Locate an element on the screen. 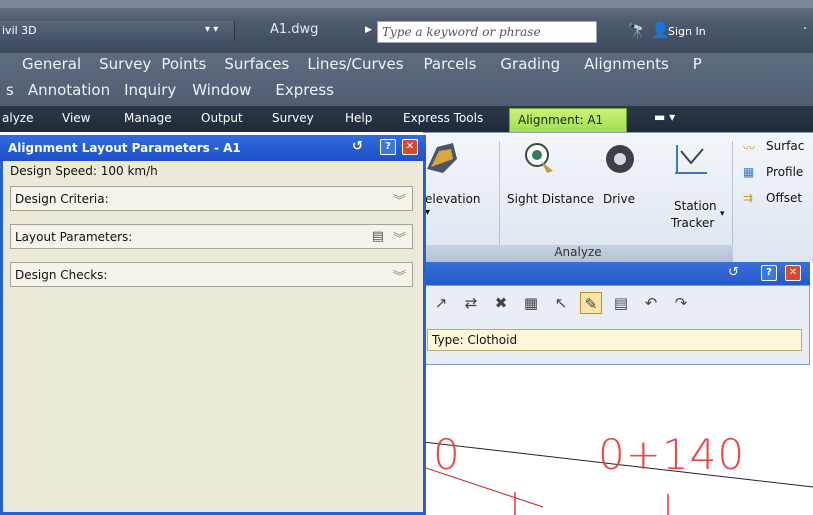 This screenshot has height=515, width=813. station-tracker-icon is located at coordinates (691, 159).